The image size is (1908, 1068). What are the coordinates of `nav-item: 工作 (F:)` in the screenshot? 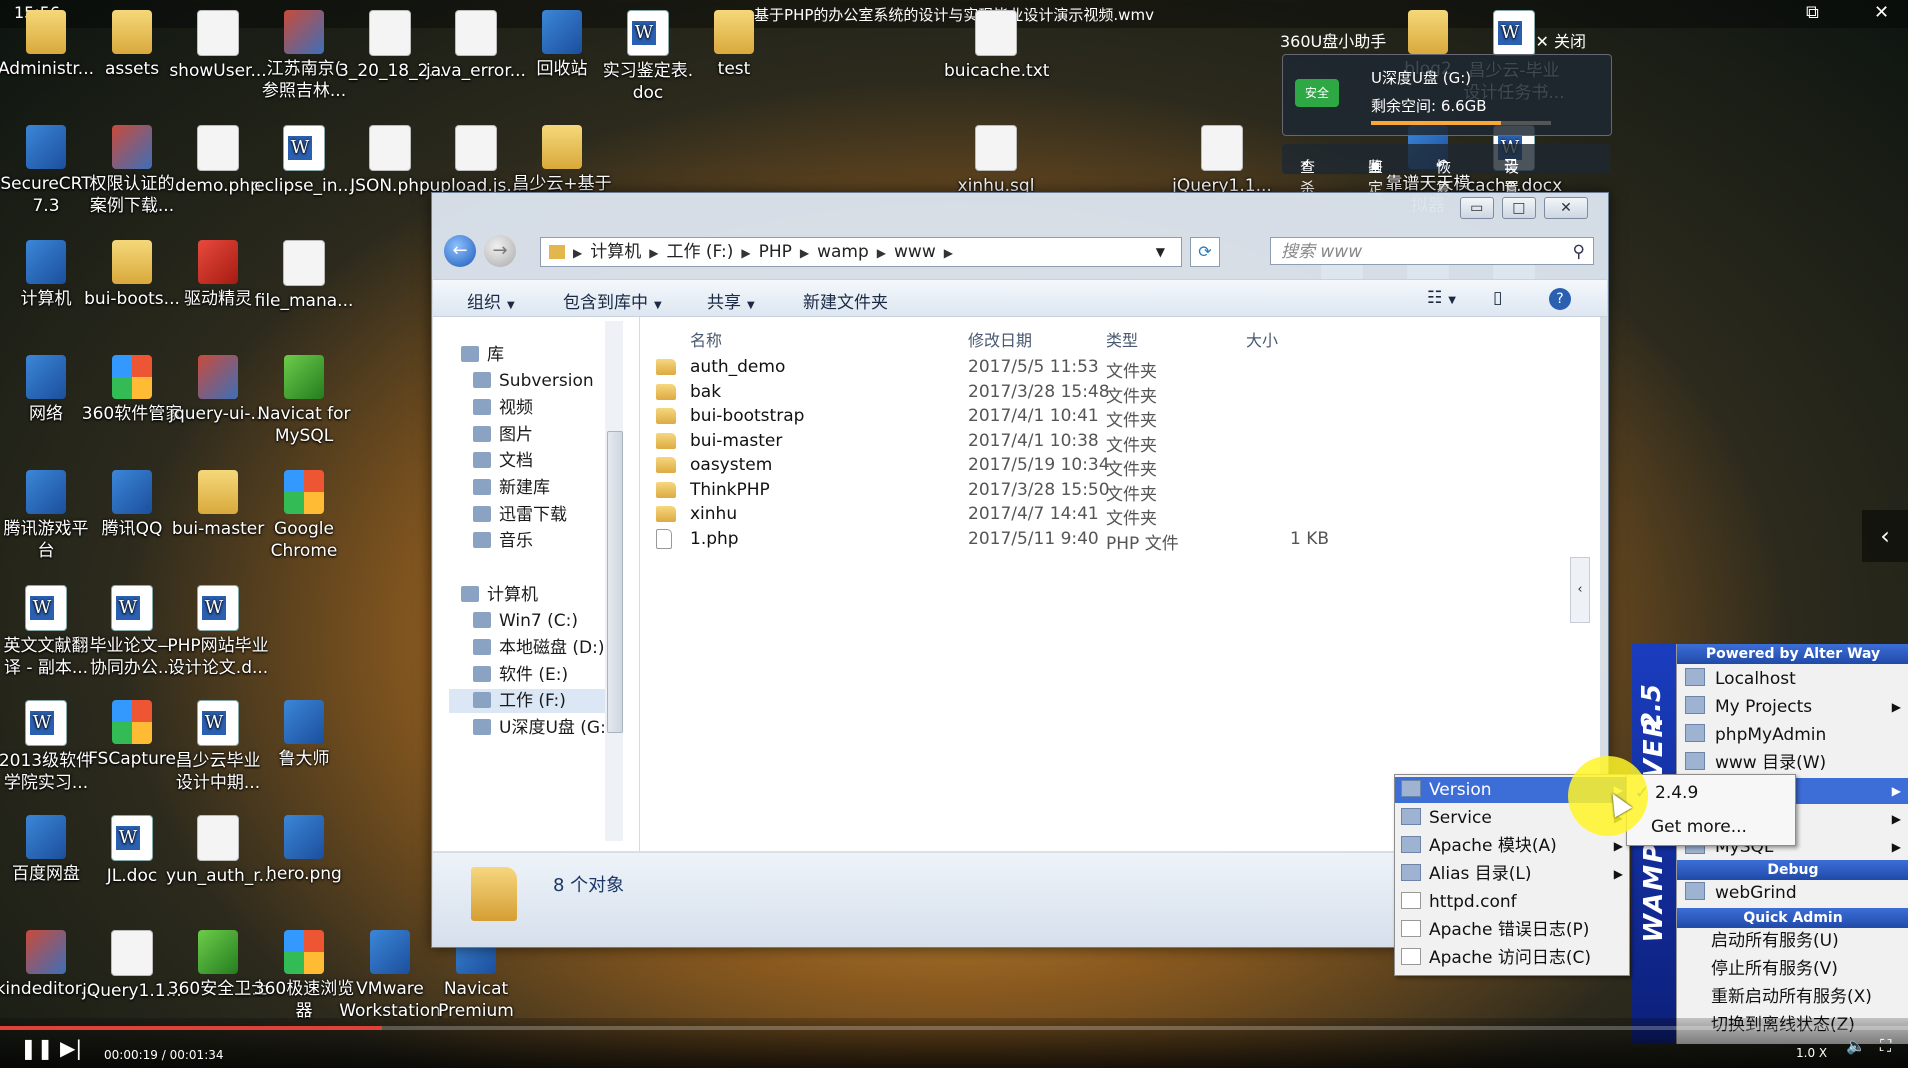 It's located at (536, 701).